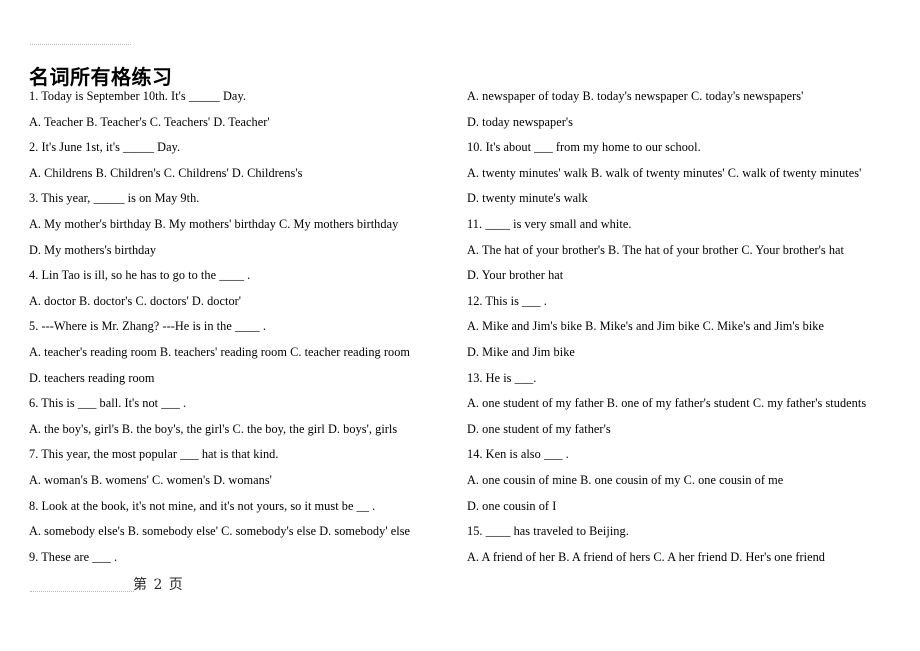  What do you see at coordinates (502, 377) in the screenshot?
I see `question-line: 13. He is ___.` at bounding box center [502, 377].